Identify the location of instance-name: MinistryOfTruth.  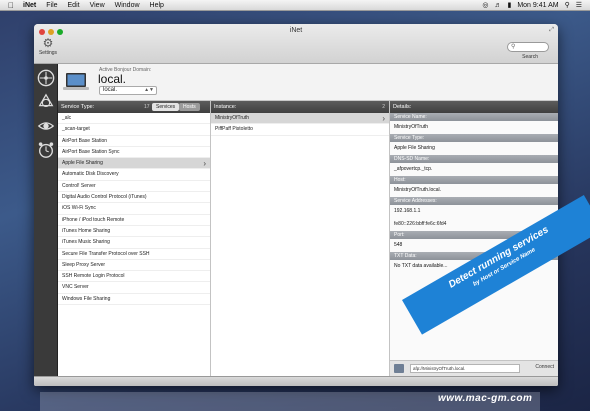
(232, 118).